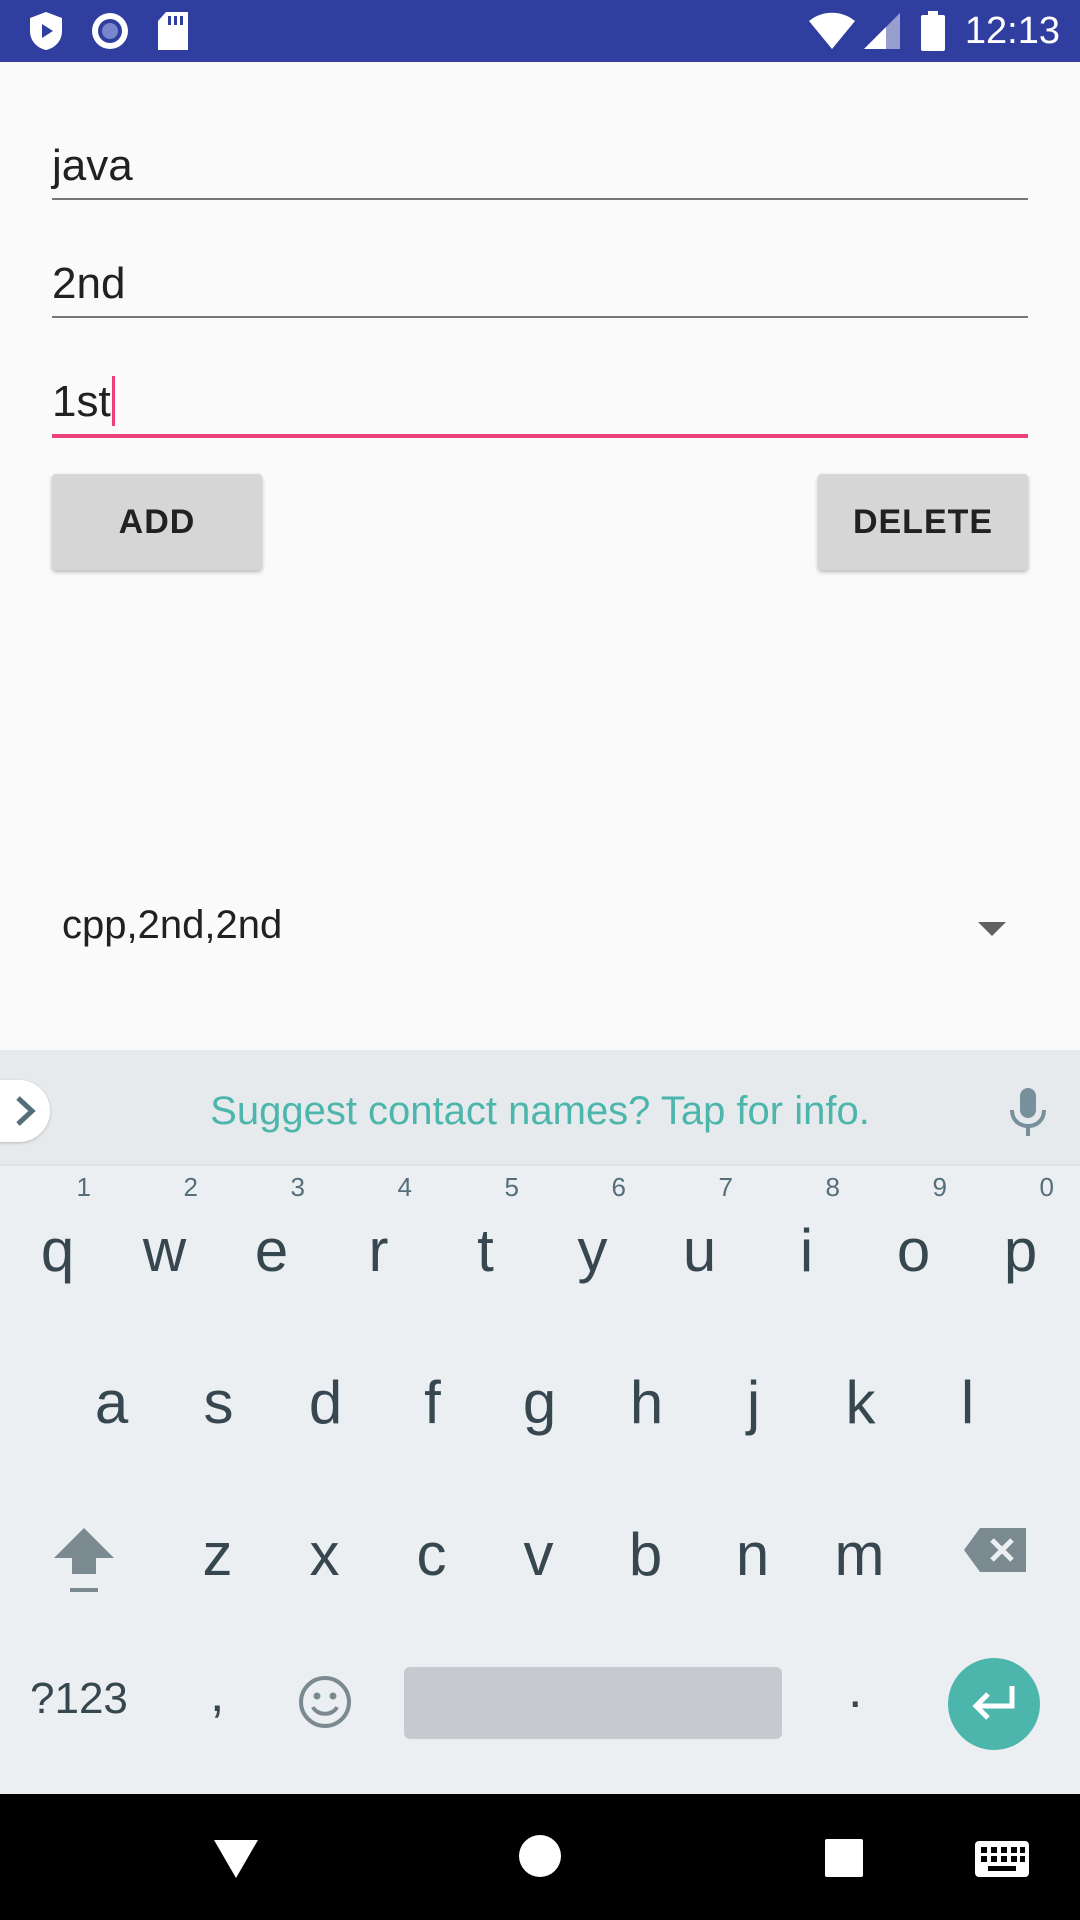 The image size is (1080, 1920). What do you see at coordinates (645, 1555) in the screenshot?
I see `key-b: b` at bounding box center [645, 1555].